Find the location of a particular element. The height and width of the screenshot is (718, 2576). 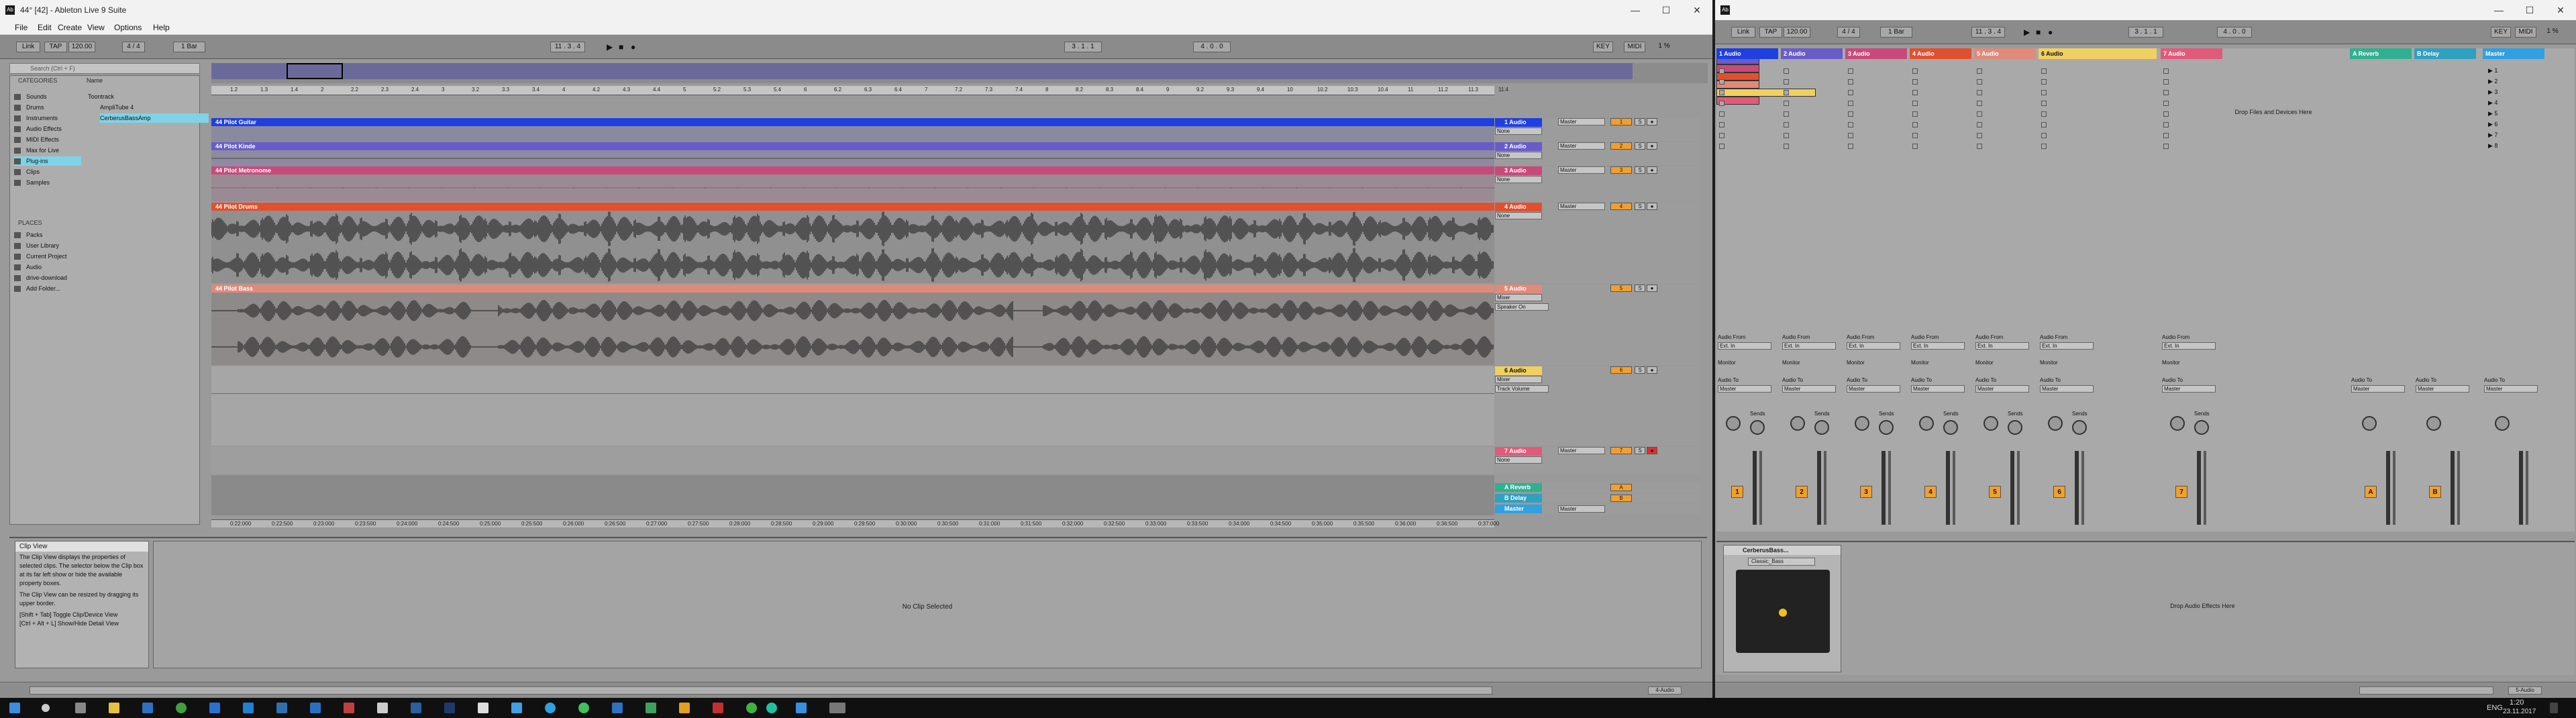

track-activator: 4 is located at coordinates (1930, 492).